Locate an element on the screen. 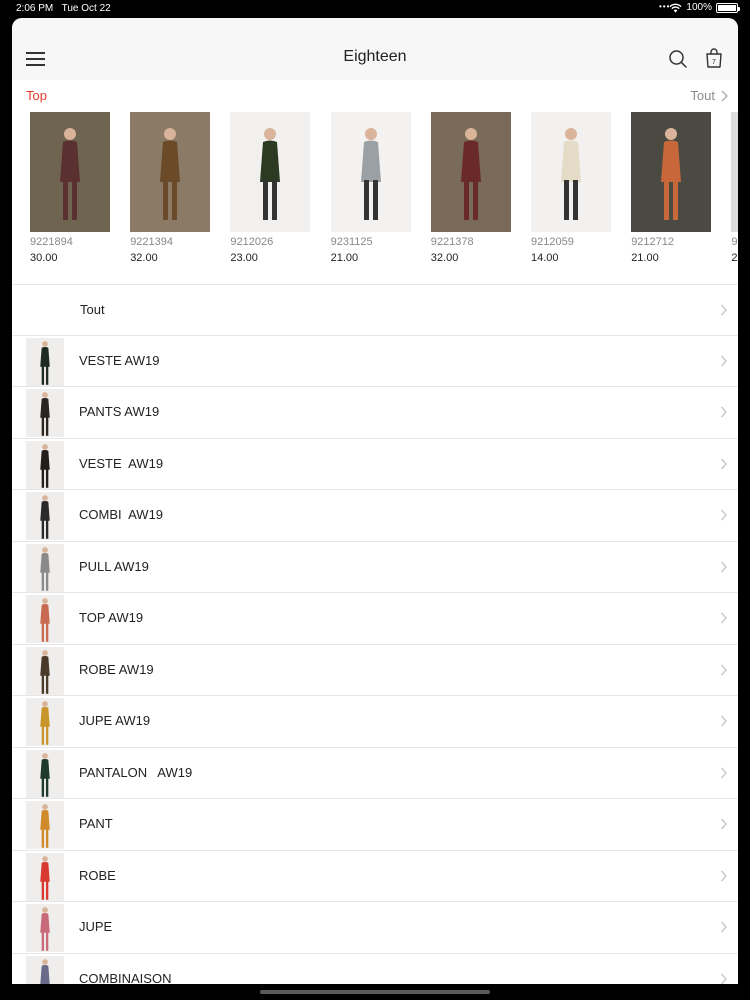 The width and height of the screenshot is (750, 1000). product-sku: 9221378 is located at coordinates (452, 242).